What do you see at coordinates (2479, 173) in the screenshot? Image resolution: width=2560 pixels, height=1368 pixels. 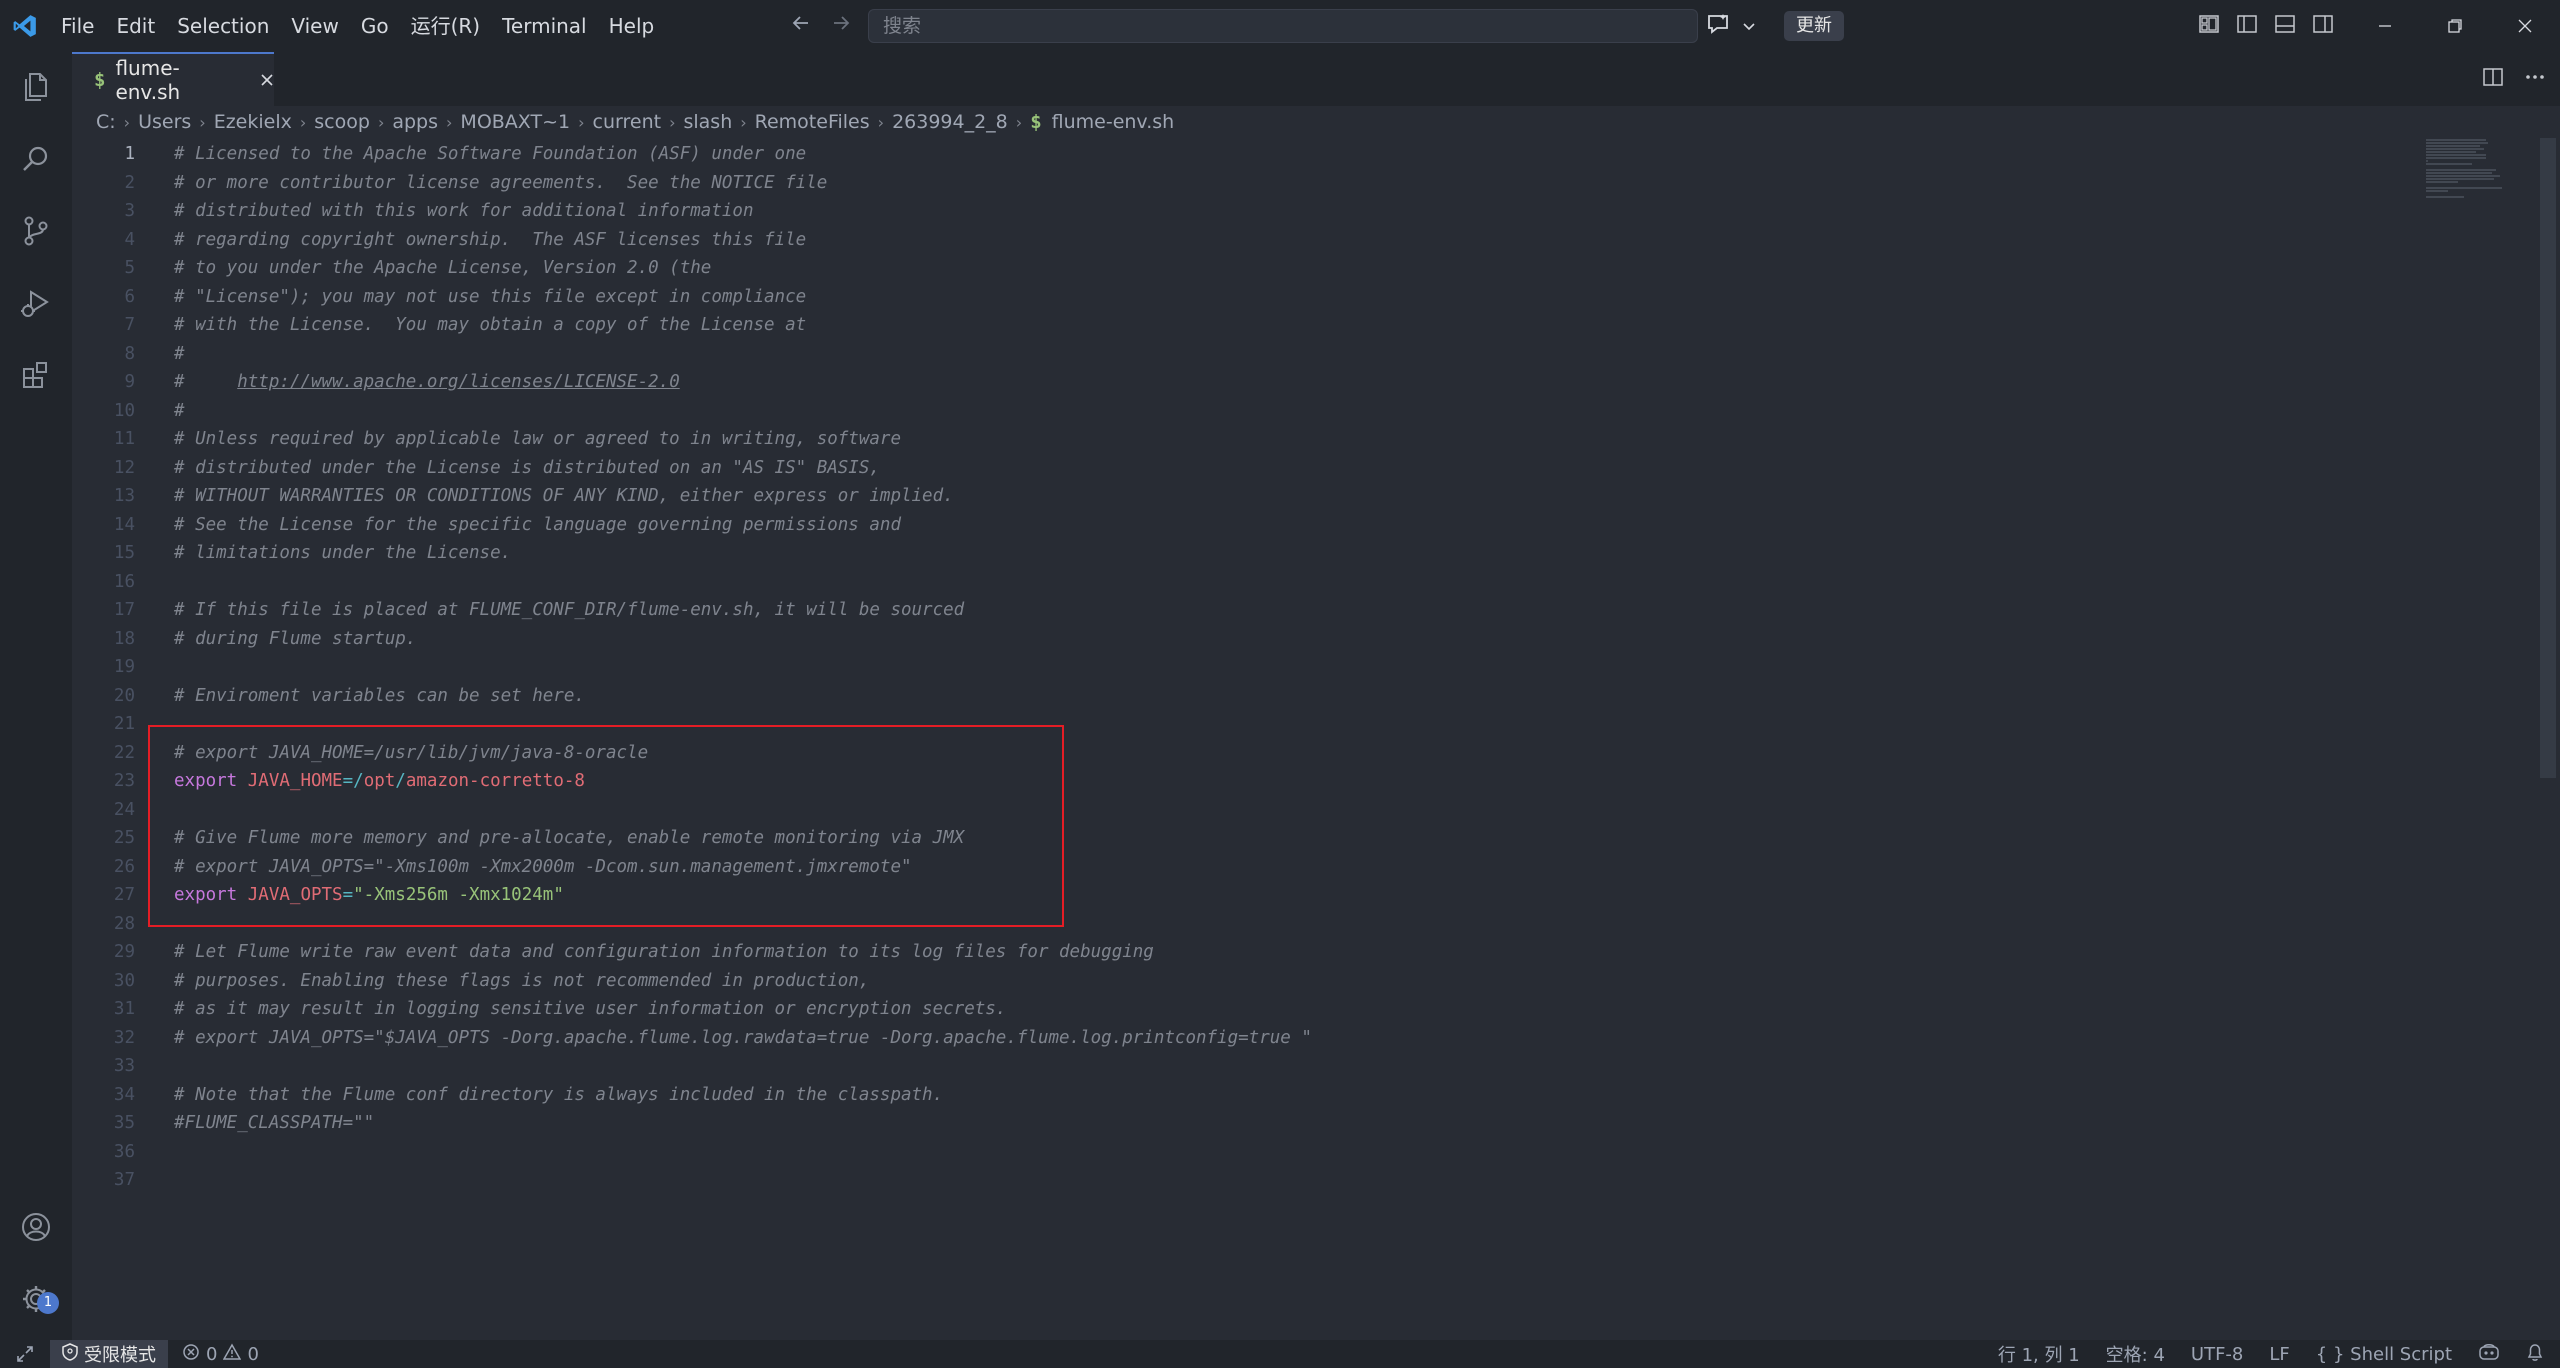 I see `minimap` at bounding box center [2479, 173].